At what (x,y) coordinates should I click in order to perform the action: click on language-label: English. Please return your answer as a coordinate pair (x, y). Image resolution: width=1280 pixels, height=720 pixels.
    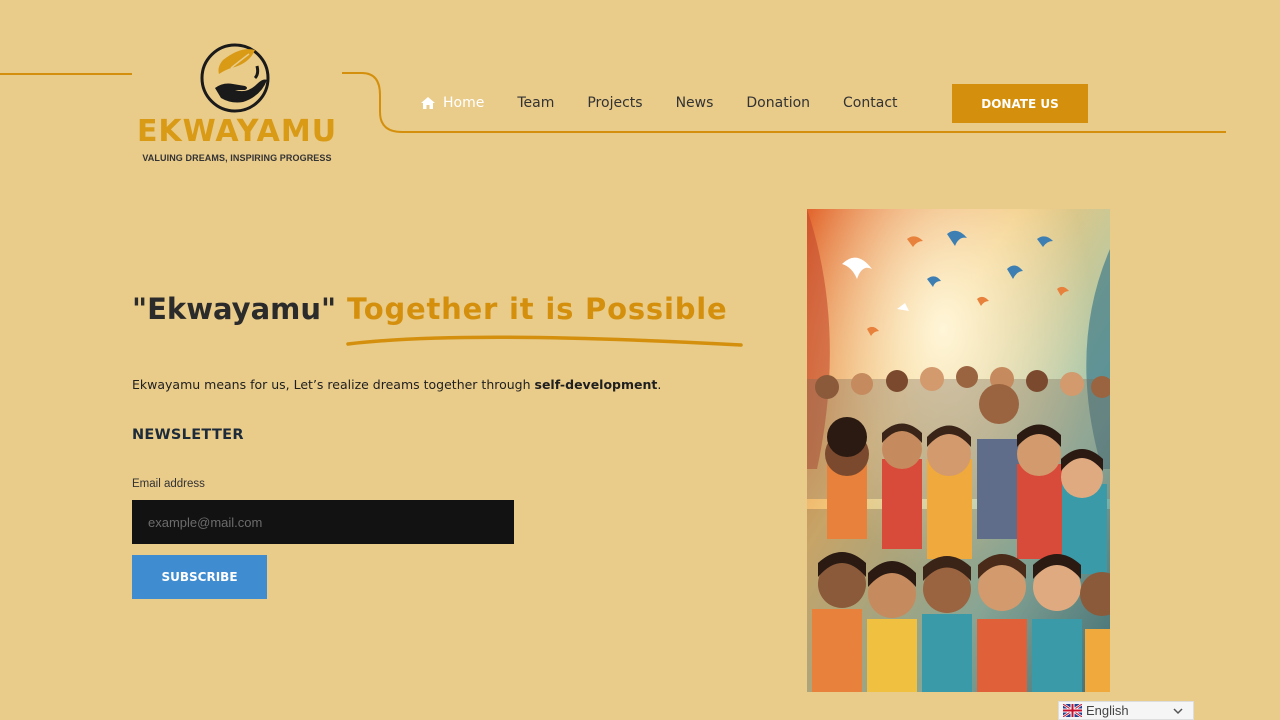
    Looking at the image, I should click on (1107, 710).